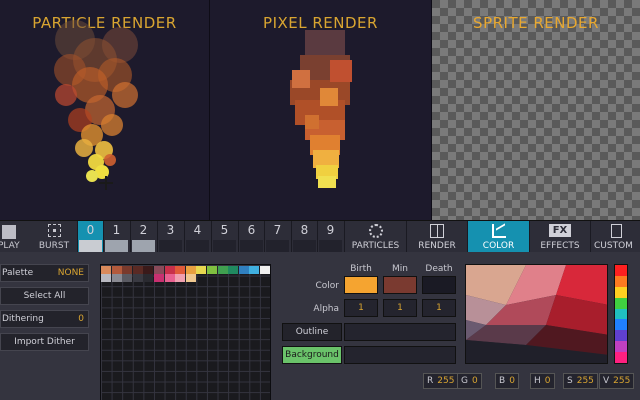 This screenshot has width=640, height=400. I want to click on emitter-slot-4: 4, so click(197, 237).